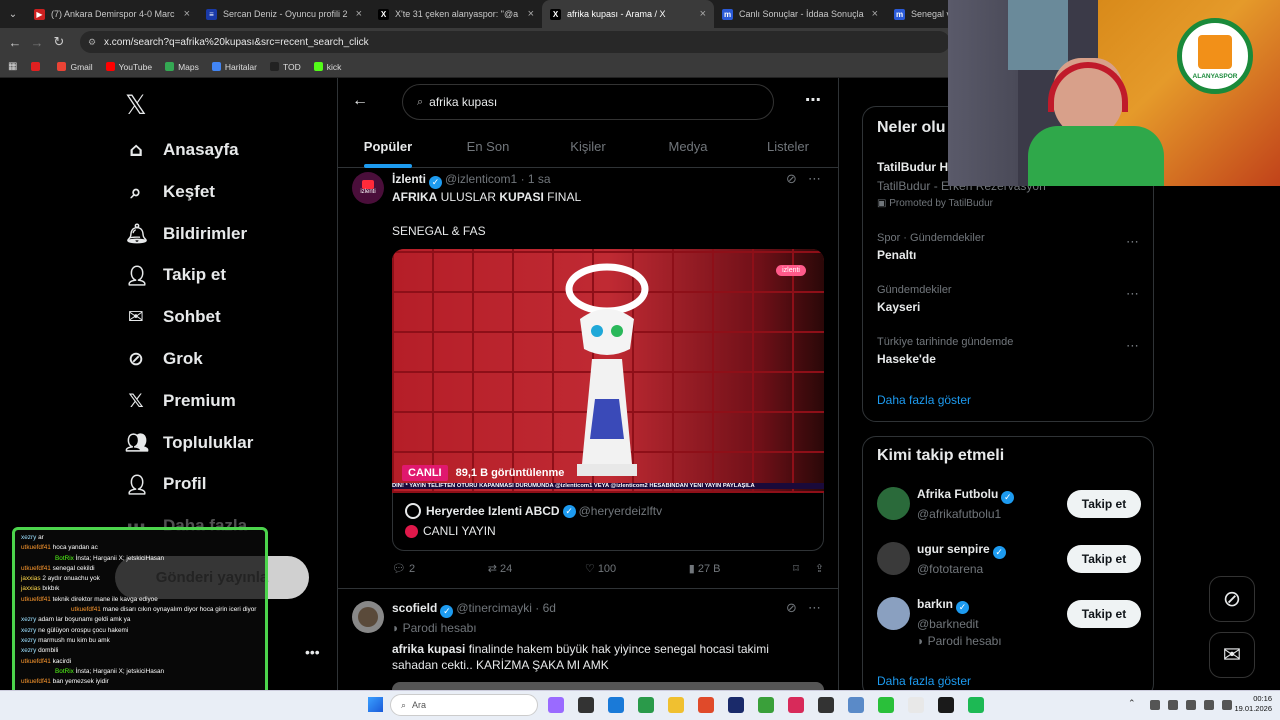 The width and height of the screenshot is (1280, 720). Describe the element at coordinates (403, 568) in the screenshot. I see `reply-button: 💬︎ 2` at that location.